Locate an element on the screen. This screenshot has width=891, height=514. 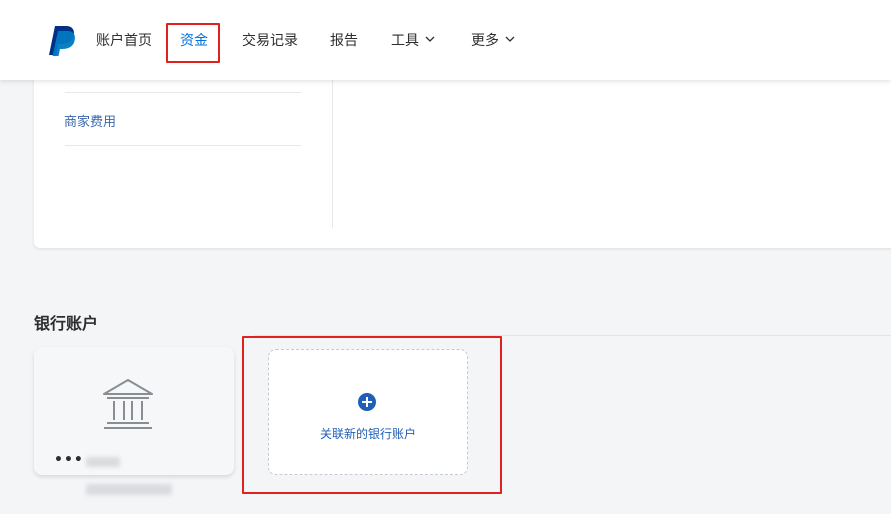
nav-more-label: 更多 is located at coordinates (485, 41).